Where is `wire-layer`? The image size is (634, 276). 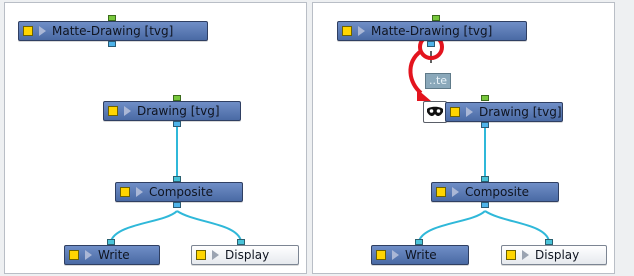 wire-layer is located at coordinates (176, 182).